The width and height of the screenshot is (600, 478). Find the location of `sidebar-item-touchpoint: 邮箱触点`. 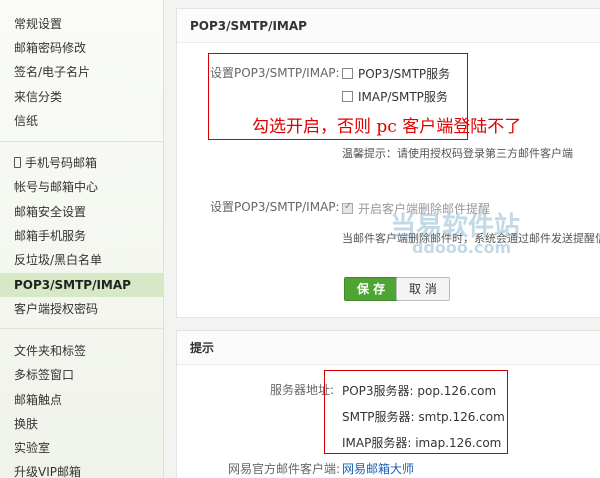

sidebar-item-touchpoint: 邮箱触点 is located at coordinates (38, 400).